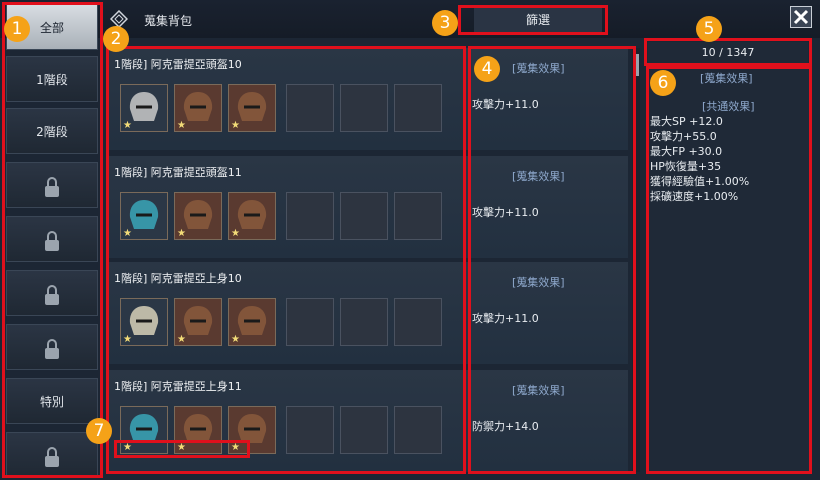 This screenshot has height=480, width=820. What do you see at coordinates (445, 23) in the screenshot?
I see `annotation-badge-3: 3` at bounding box center [445, 23].